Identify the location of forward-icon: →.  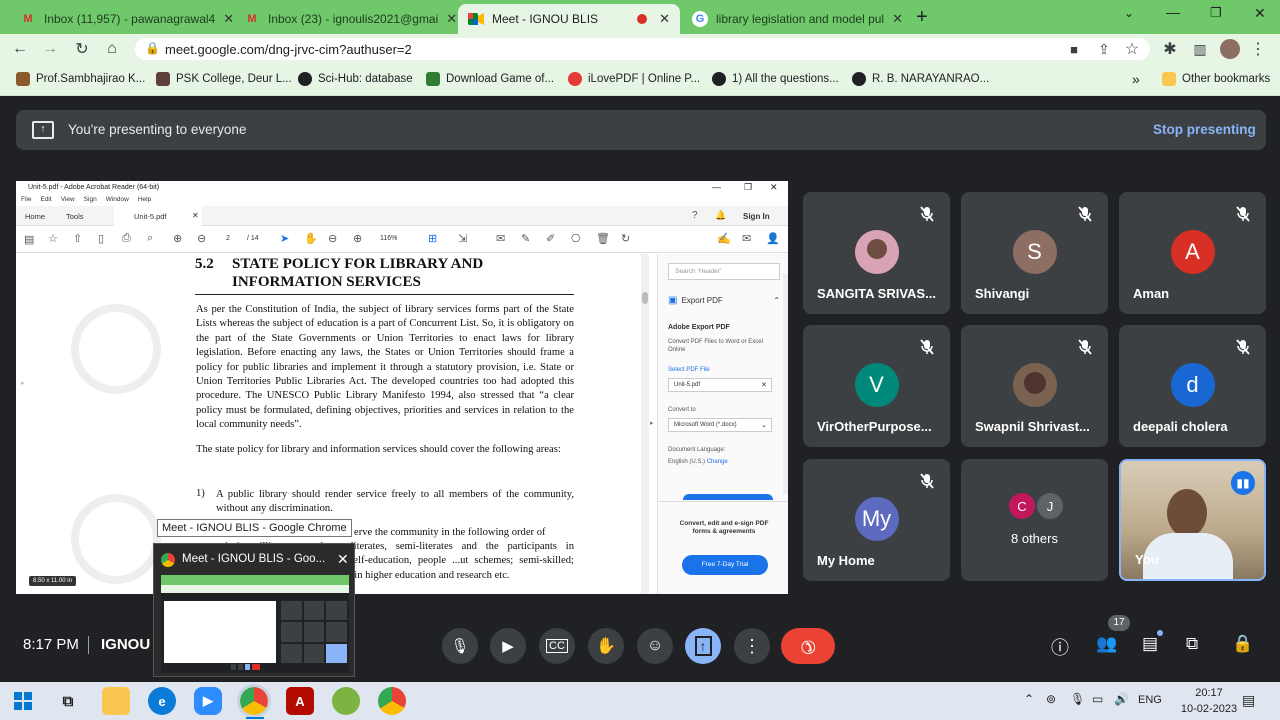
(50, 49).